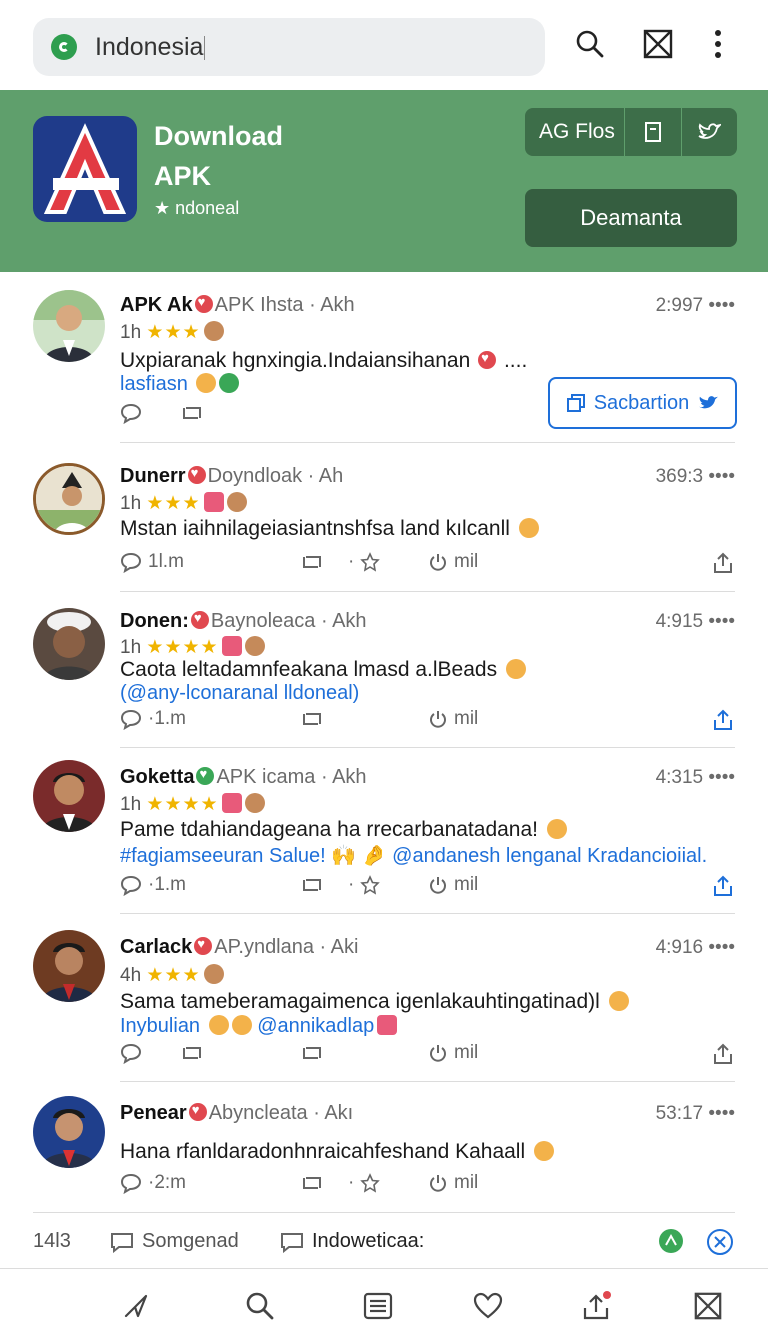  I want to click on more-vert-icon, so click(718, 44).